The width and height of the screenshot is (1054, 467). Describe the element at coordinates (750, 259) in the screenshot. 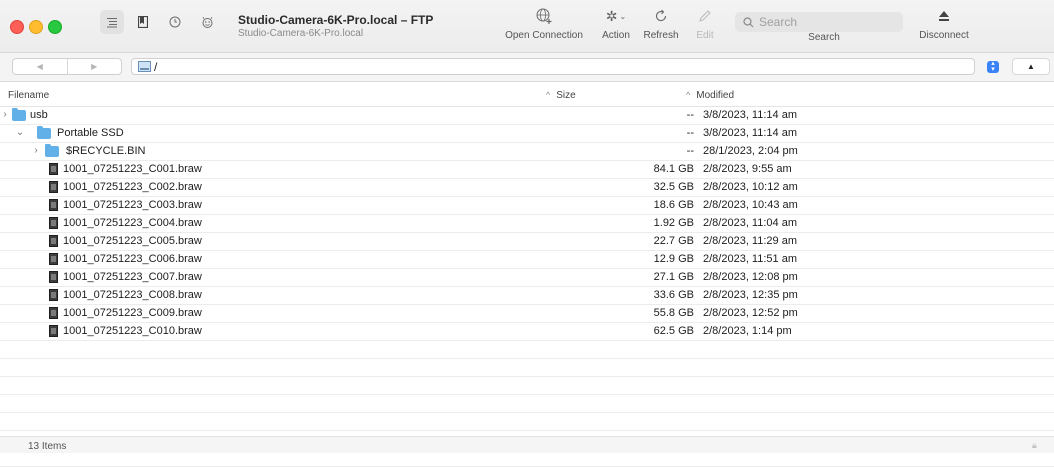

I see `file-modified: 2/8/2023, 11:51 am` at that location.